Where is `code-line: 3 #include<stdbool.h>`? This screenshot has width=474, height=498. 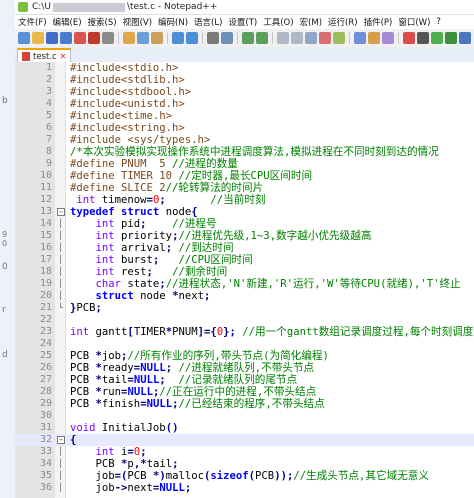
code-line: 3 #include<stdbool.h> is located at coordinates (244, 92).